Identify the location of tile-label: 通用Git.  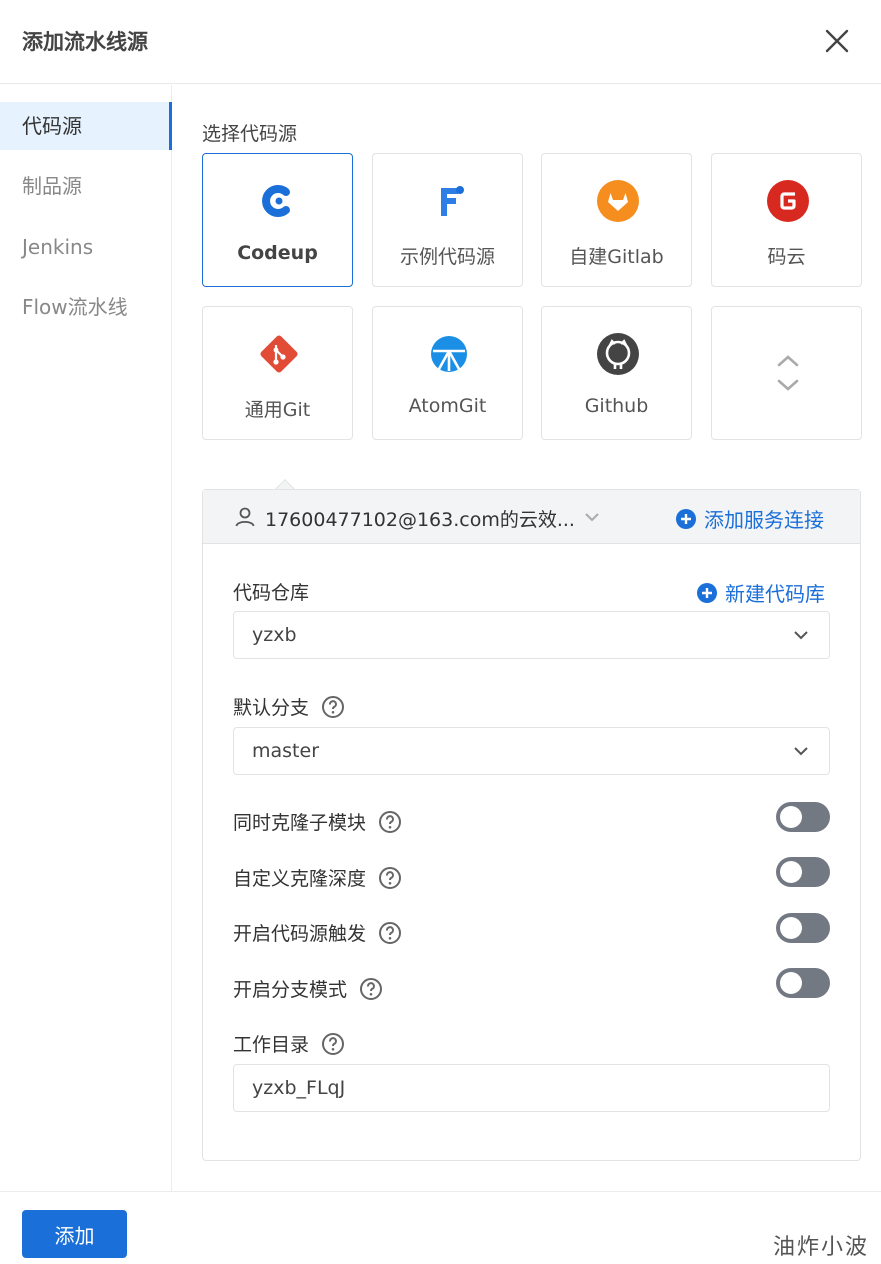
(277, 410).